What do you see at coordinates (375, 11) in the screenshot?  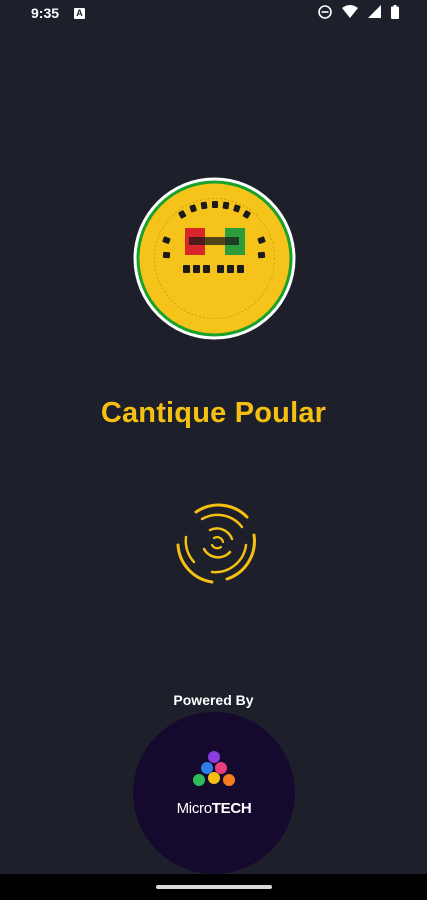 I see `cellular-signal-icon` at bounding box center [375, 11].